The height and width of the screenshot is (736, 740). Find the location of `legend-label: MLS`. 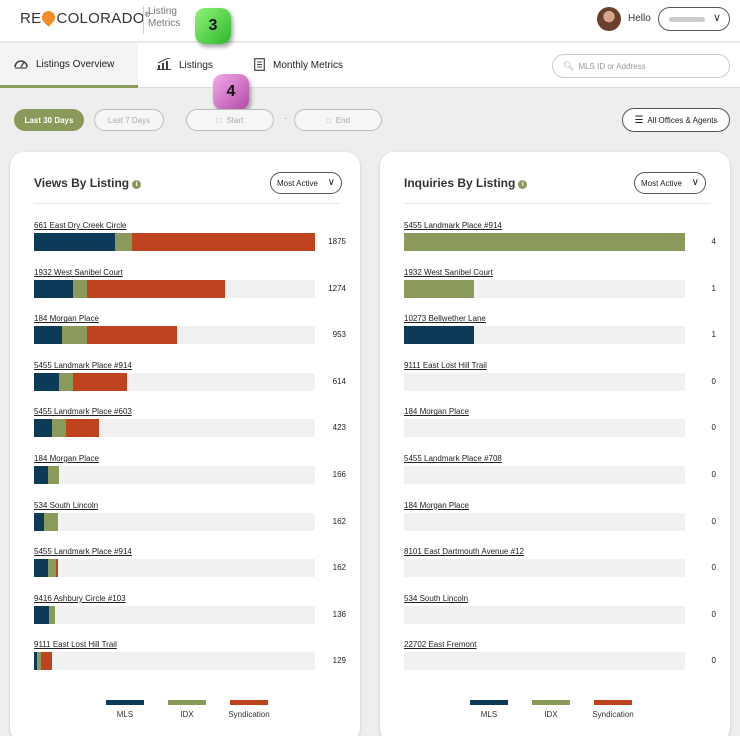

legend-label: MLS is located at coordinates (125, 714).